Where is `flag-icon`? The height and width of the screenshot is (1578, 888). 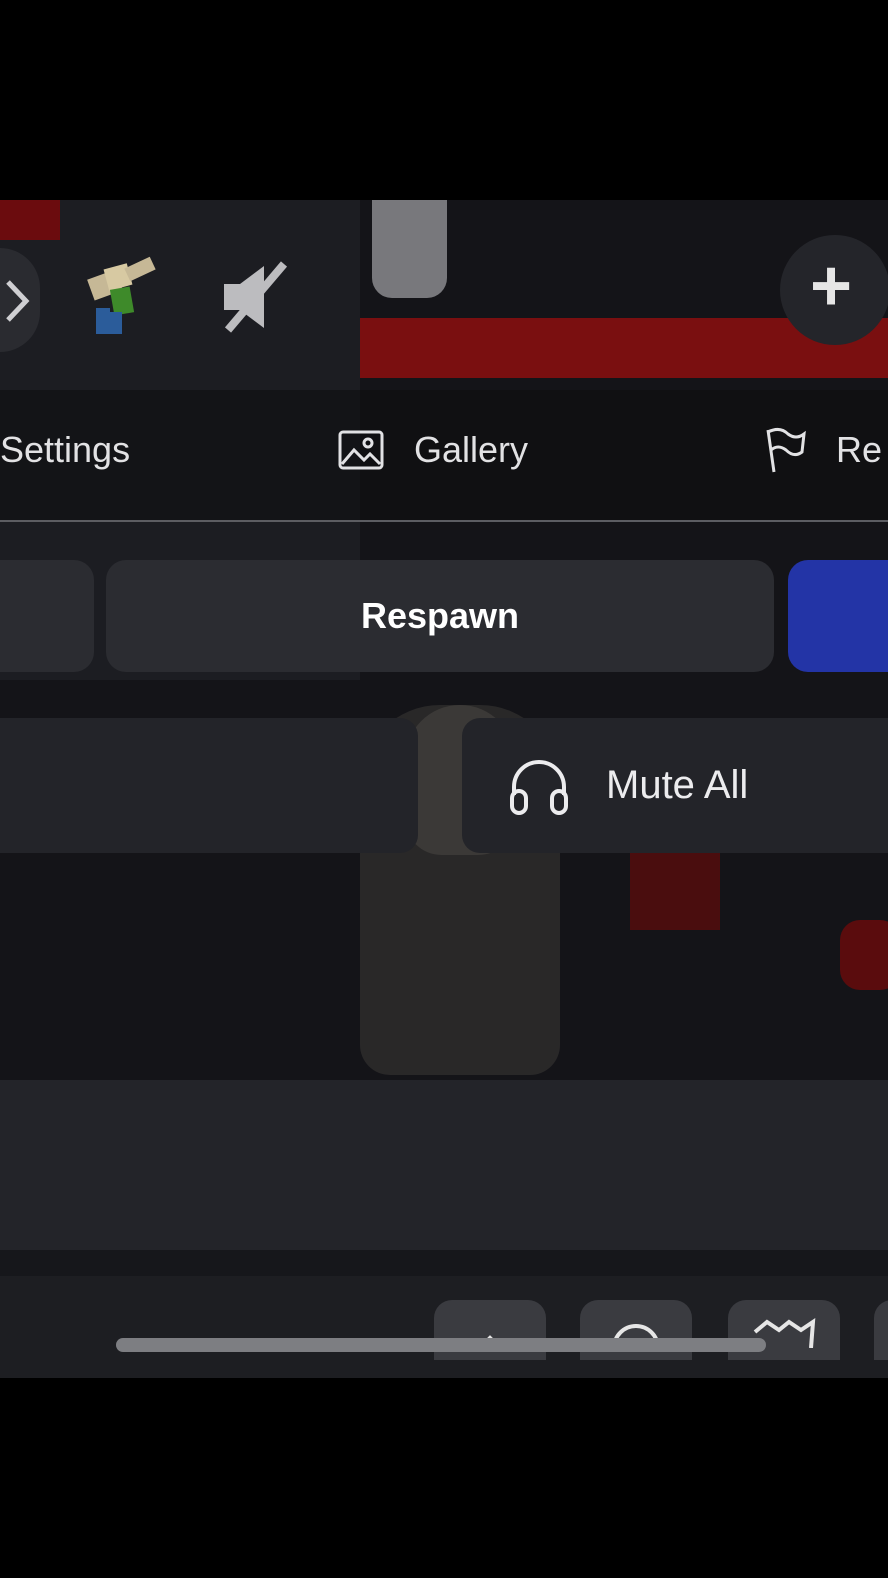
flag-icon is located at coordinates (784, 450).